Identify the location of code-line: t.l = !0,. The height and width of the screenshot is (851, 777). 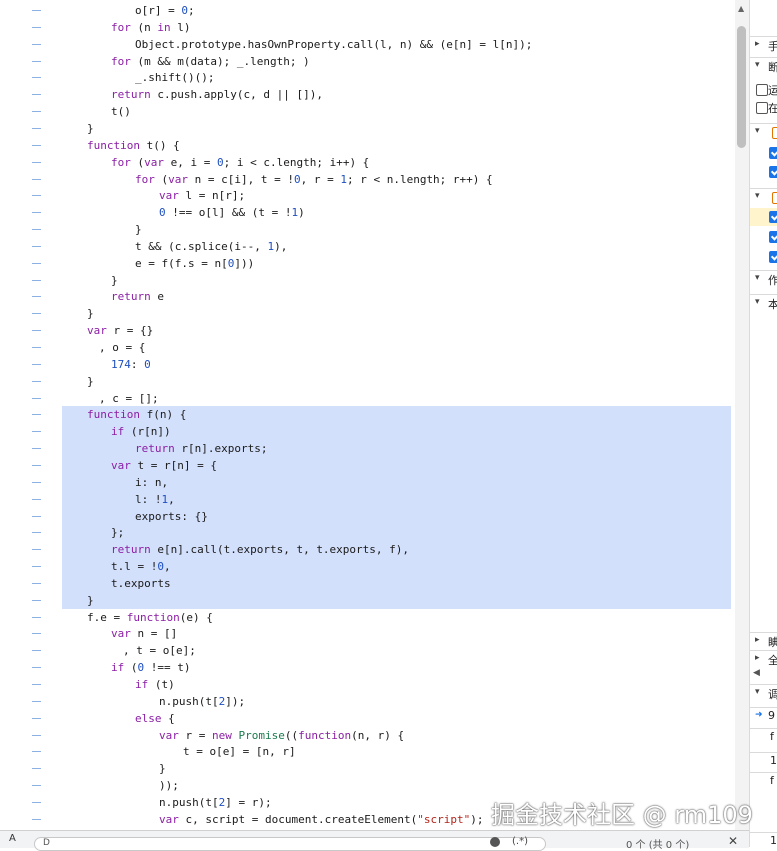
(381, 567).